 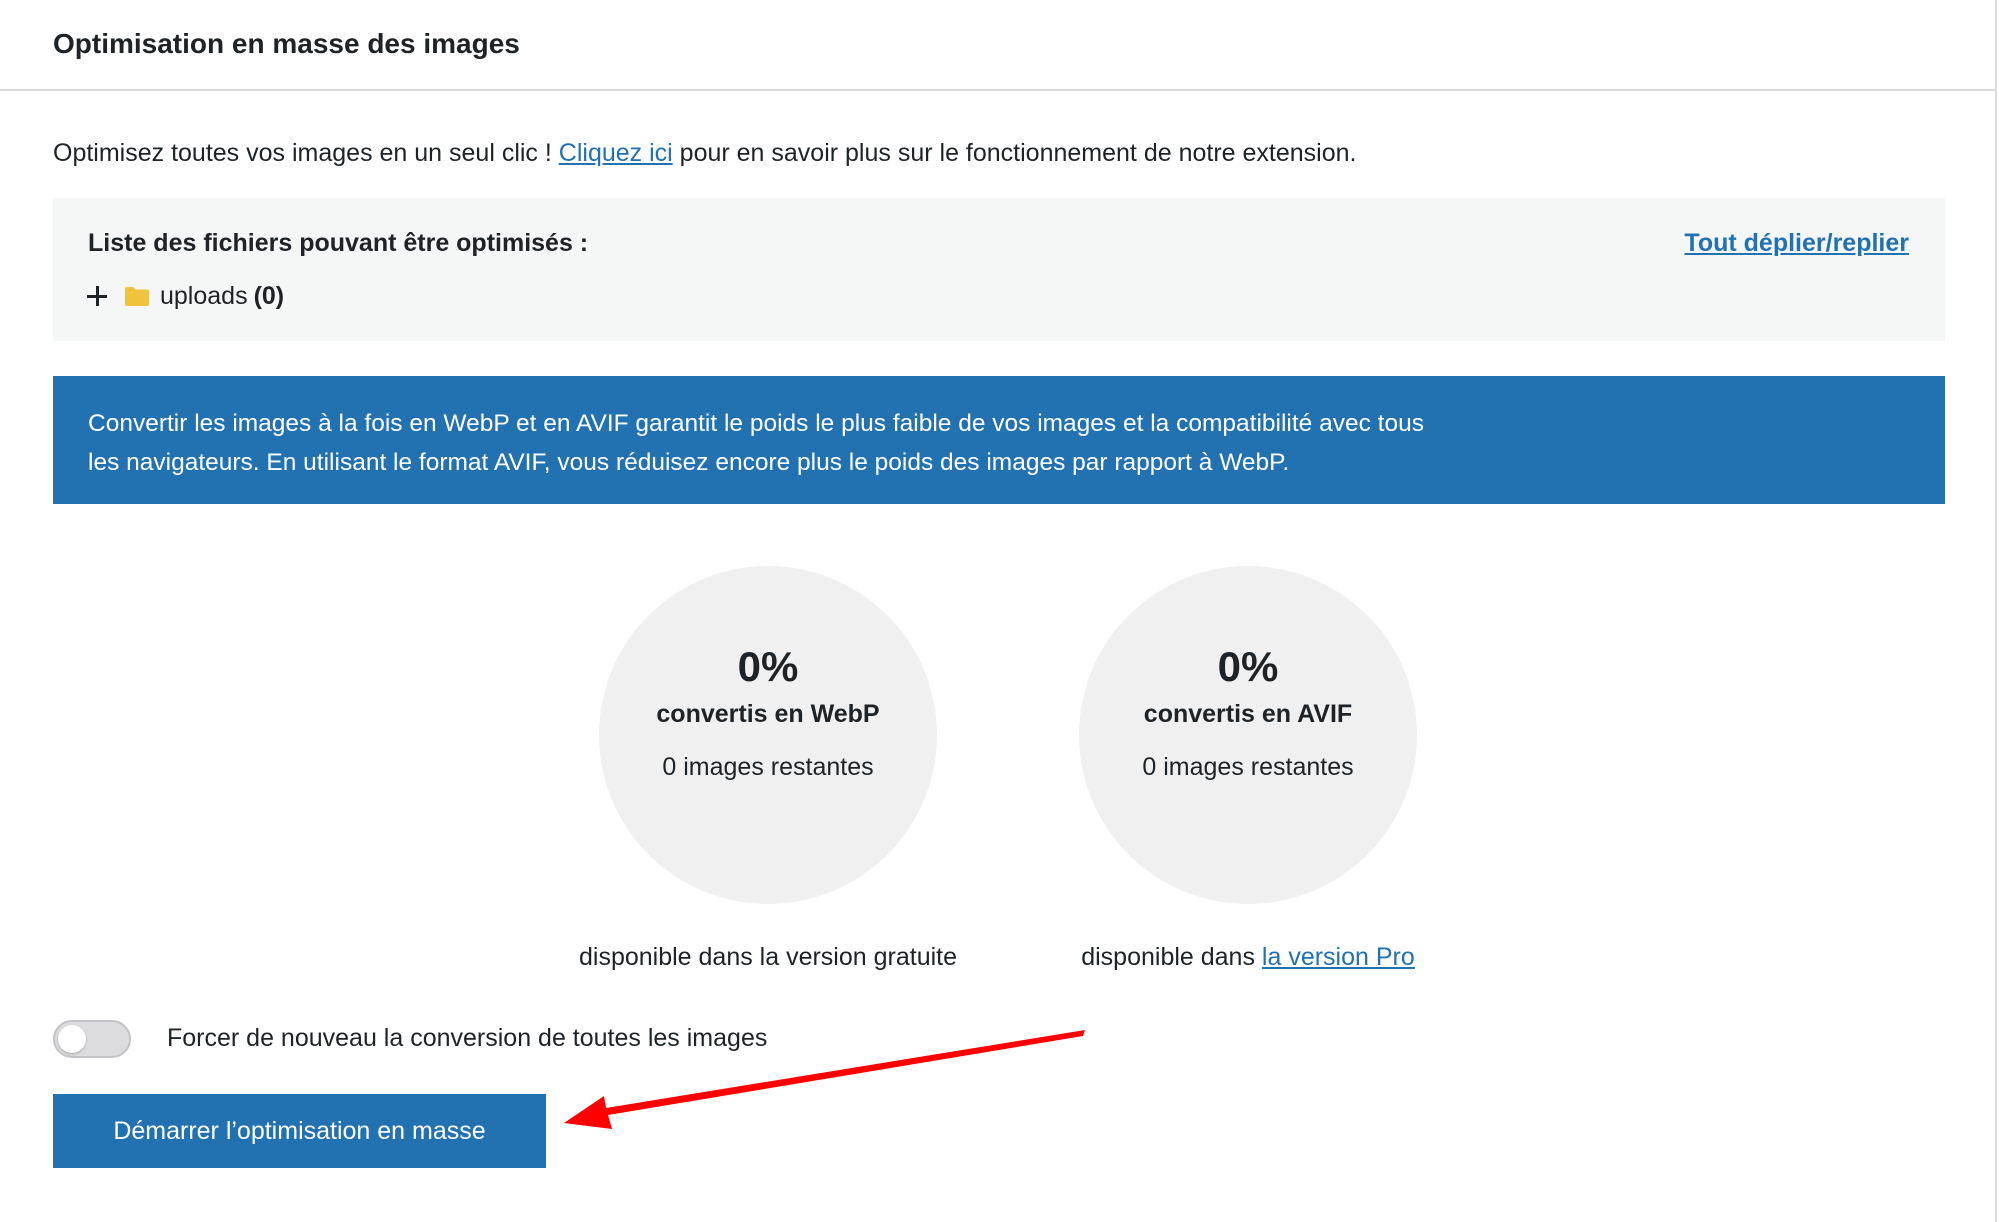 What do you see at coordinates (616, 153) in the screenshot?
I see `learn-more-link: Cliquez ici` at bounding box center [616, 153].